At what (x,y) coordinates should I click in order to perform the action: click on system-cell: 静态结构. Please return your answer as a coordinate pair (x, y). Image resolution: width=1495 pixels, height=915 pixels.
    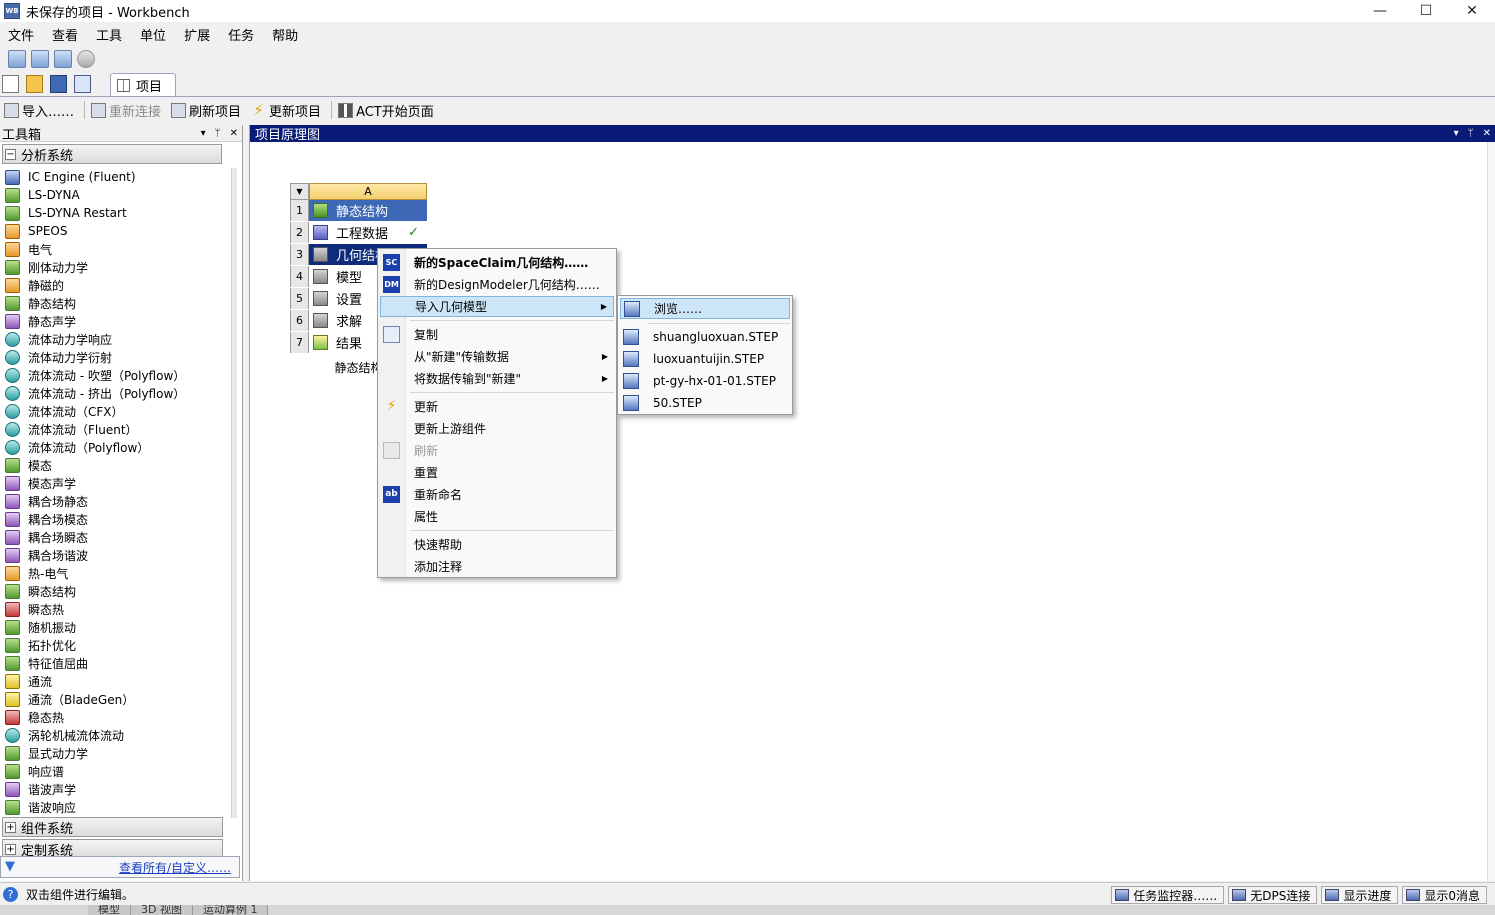
    Looking at the image, I should click on (368, 210).